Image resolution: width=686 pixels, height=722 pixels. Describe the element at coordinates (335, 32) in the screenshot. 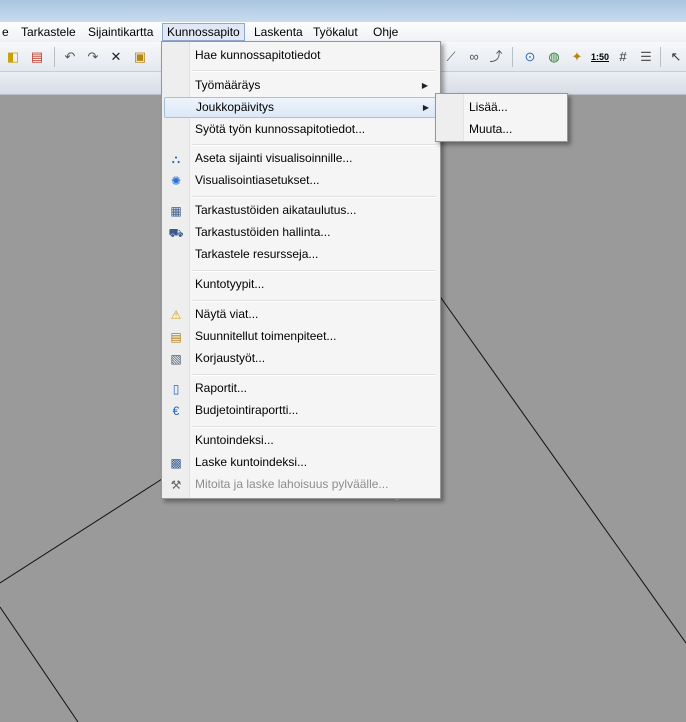

I see `menu-tyokalut: Työkalut` at that location.